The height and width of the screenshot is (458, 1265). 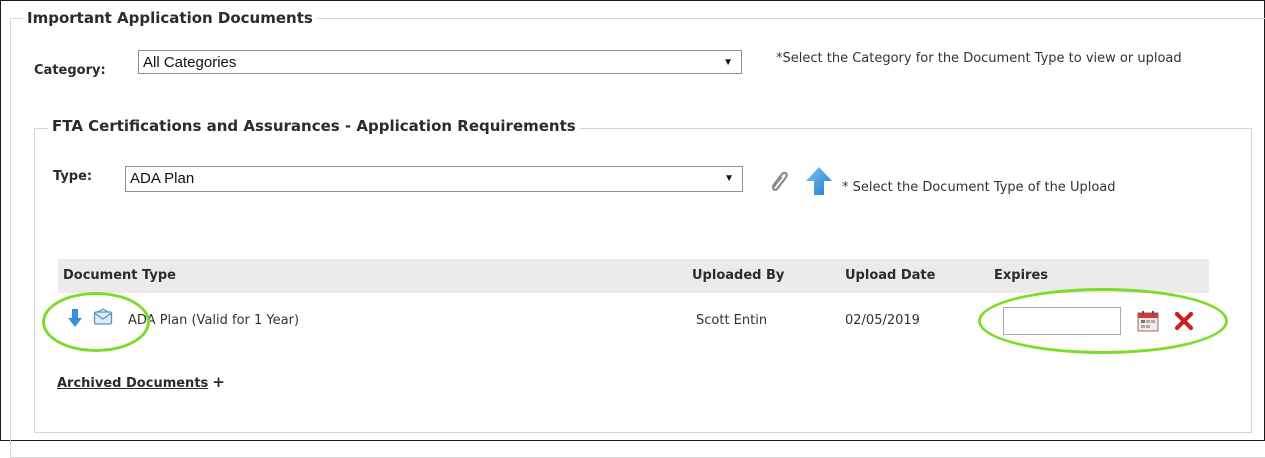 What do you see at coordinates (1021, 275) in the screenshot?
I see `column-header-expires: Expires` at bounding box center [1021, 275].